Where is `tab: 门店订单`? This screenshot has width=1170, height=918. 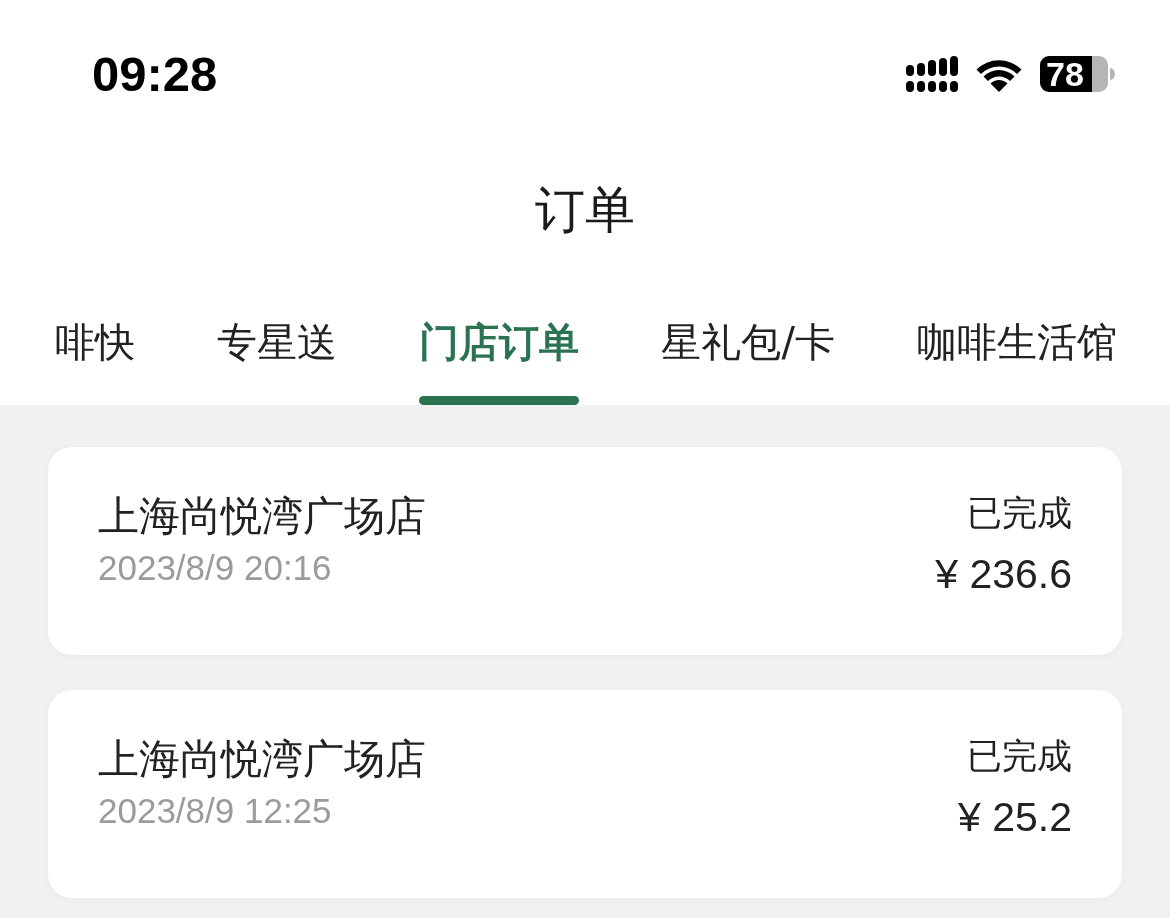 tab: 门店订单 is located at coordinates (499, 361).